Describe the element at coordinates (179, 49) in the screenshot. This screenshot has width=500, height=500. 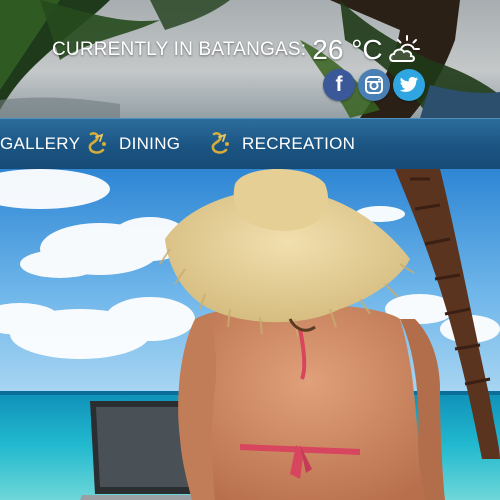
I see `weather-location-label: CURRENTLY IN BATANGAS:` at that location.